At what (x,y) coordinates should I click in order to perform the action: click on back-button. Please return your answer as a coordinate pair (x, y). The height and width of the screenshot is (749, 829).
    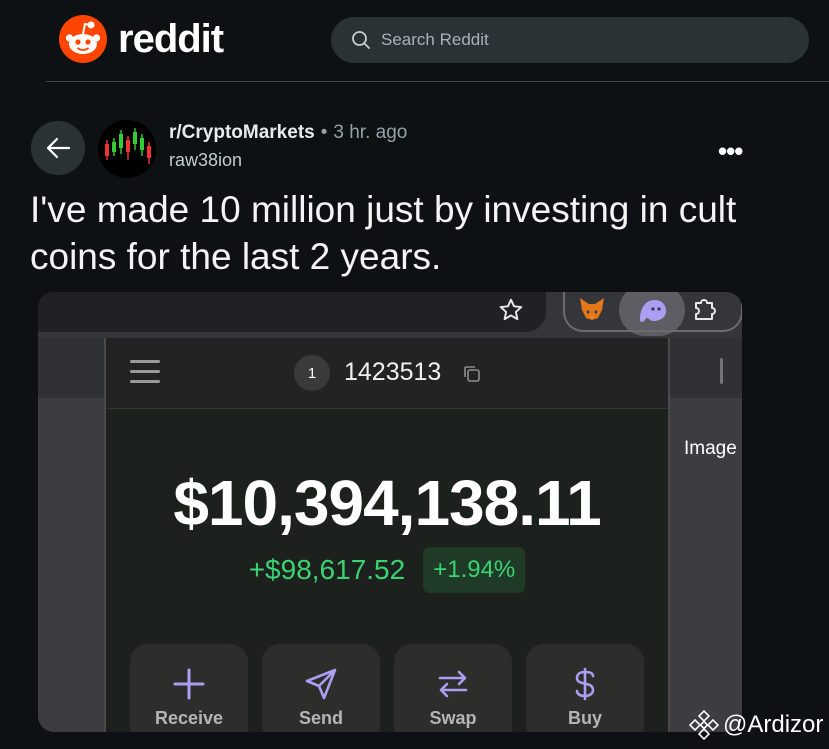
    Looking at the image, I should click on (58, 148).